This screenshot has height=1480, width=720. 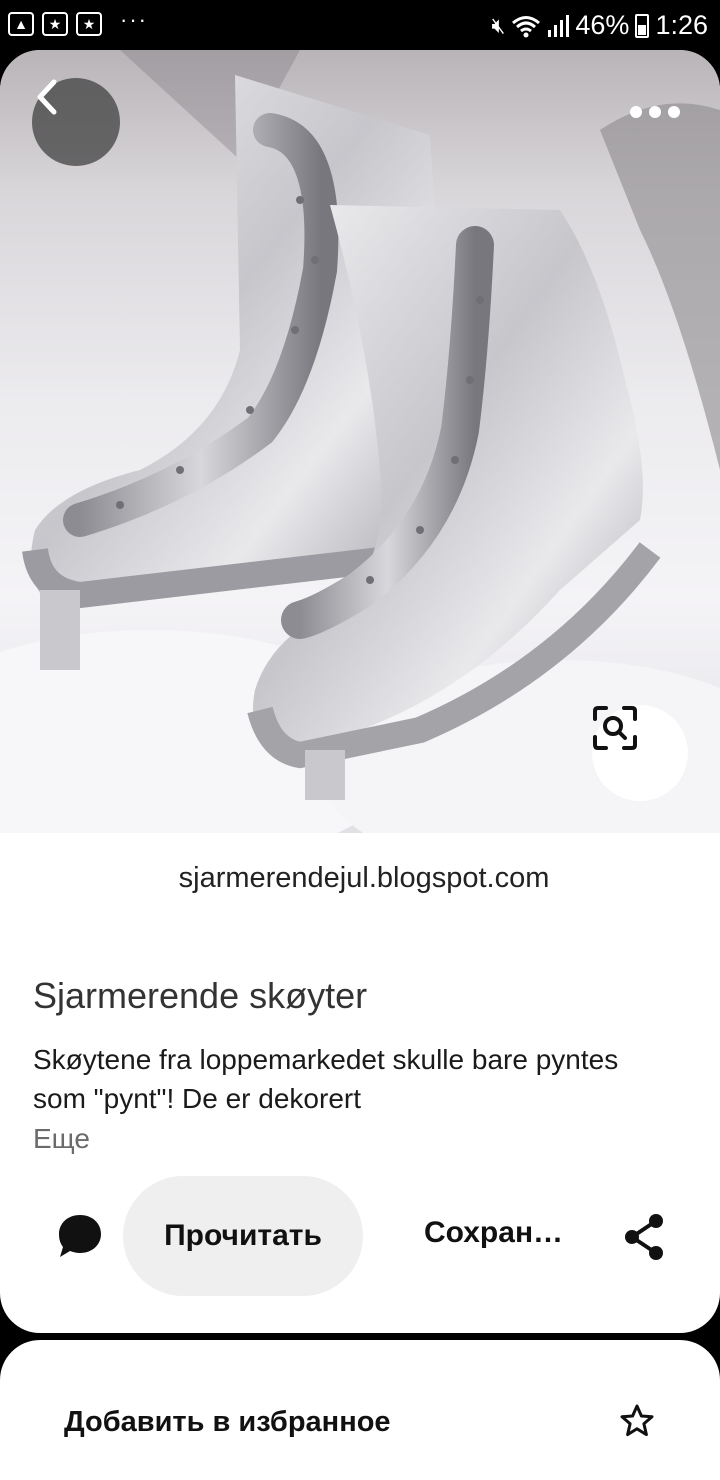 I want to click on more-options-button, so click(x=655, y=112).